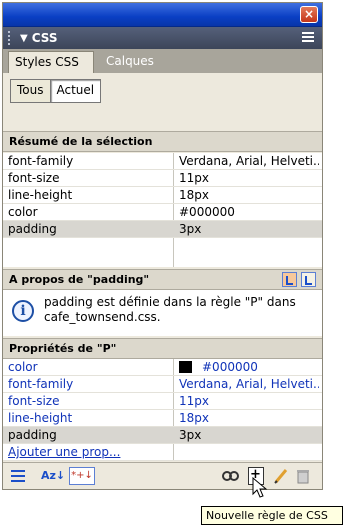 The height and width of the screenshot is (527, 345). I want to click on window-titlebar: ×, so click(162, 15).